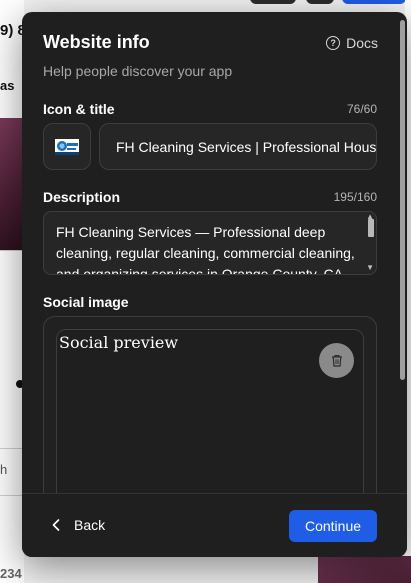 Image resolution: width=411 pixels, height=583 pixels. I want to click on background-small-fragment: h, so click(4, 469).